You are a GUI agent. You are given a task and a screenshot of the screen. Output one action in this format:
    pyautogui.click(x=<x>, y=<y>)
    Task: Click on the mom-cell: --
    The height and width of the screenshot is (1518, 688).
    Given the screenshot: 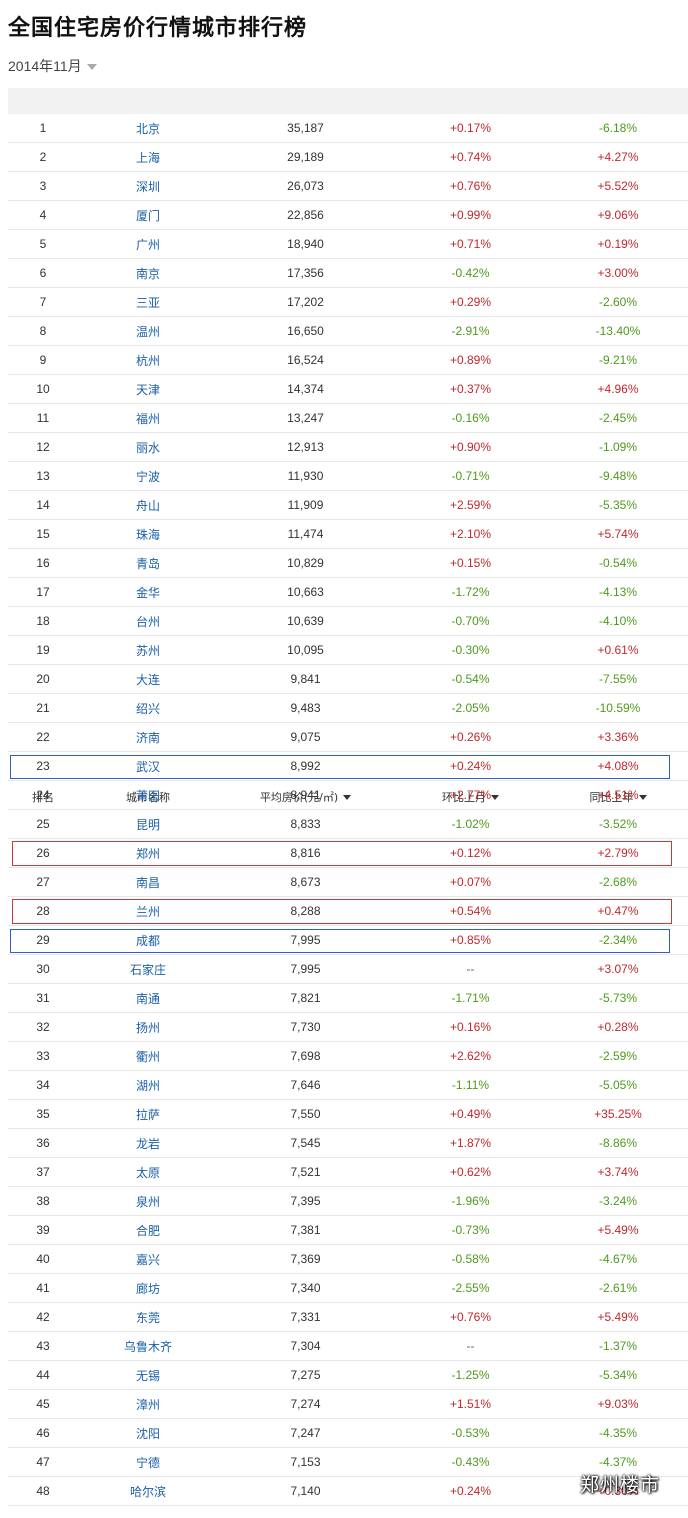 What is the action you would take?
    pyautogui.click(x=470, y=969)
    